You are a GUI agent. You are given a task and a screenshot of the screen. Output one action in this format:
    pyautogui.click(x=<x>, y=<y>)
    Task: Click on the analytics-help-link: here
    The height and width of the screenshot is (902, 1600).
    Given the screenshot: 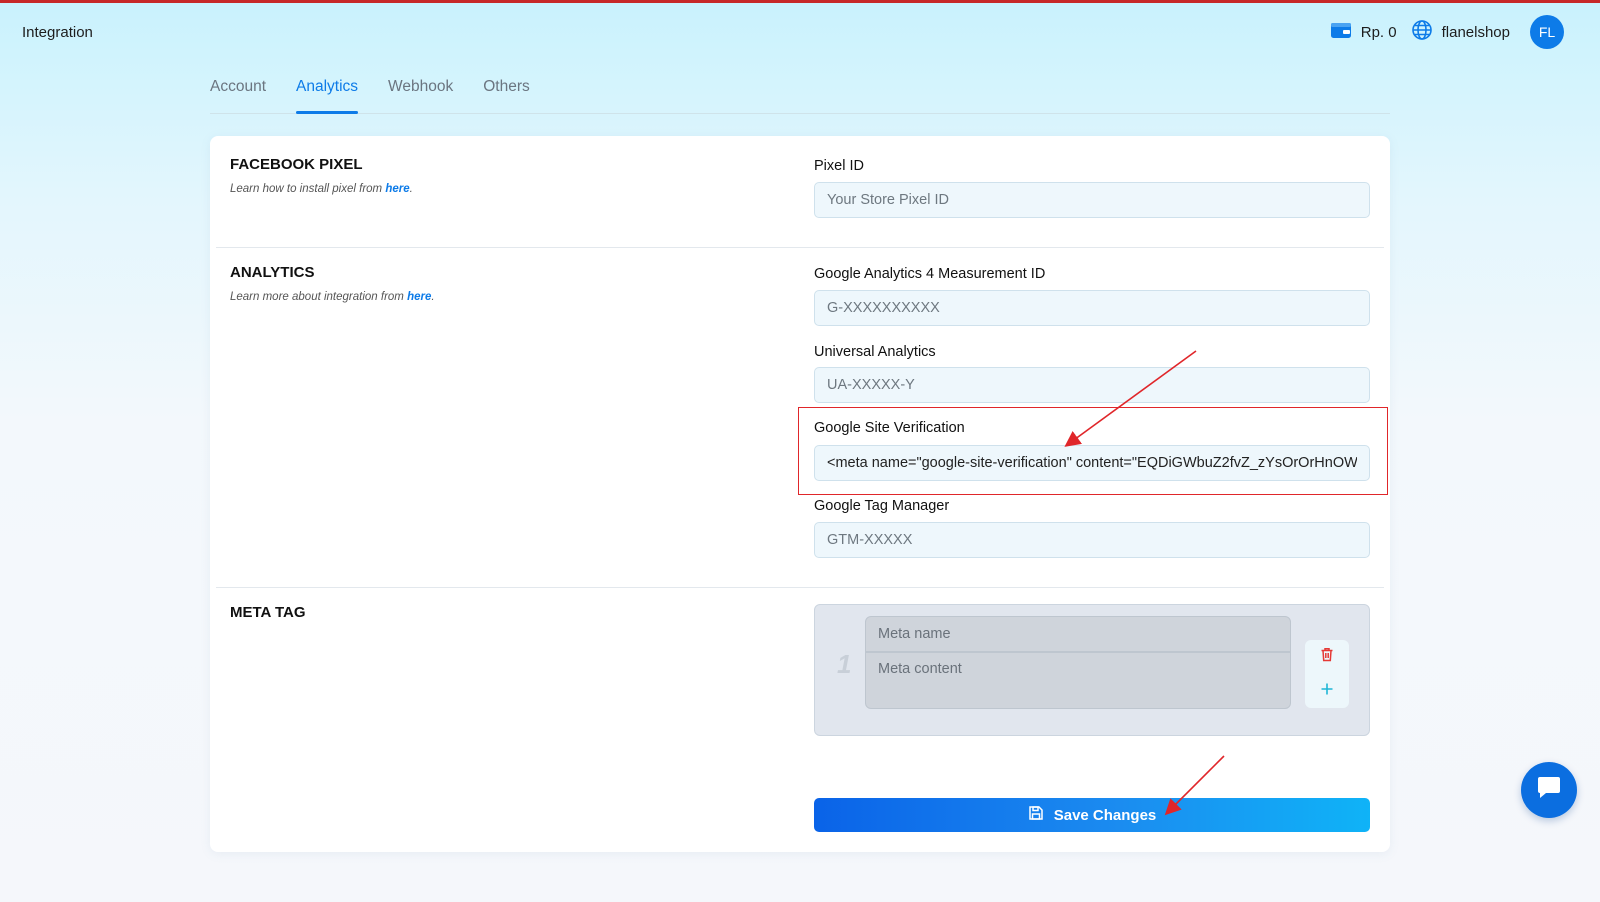 What is the action you would take?
    pyautogui.click(x=419, y=297)
    